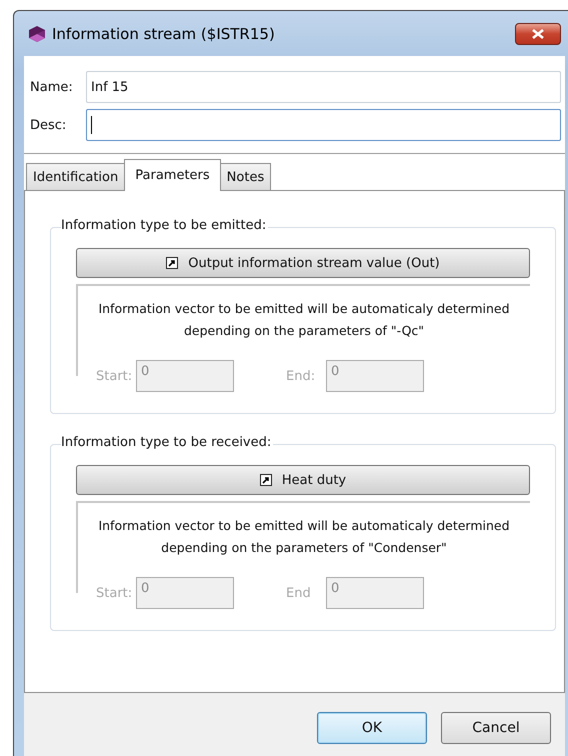 The image size is (568, 756). What do you see at coordinates (299, 593) in the screenshot?
I see `range-label: End` at bounding box center [299, 593].